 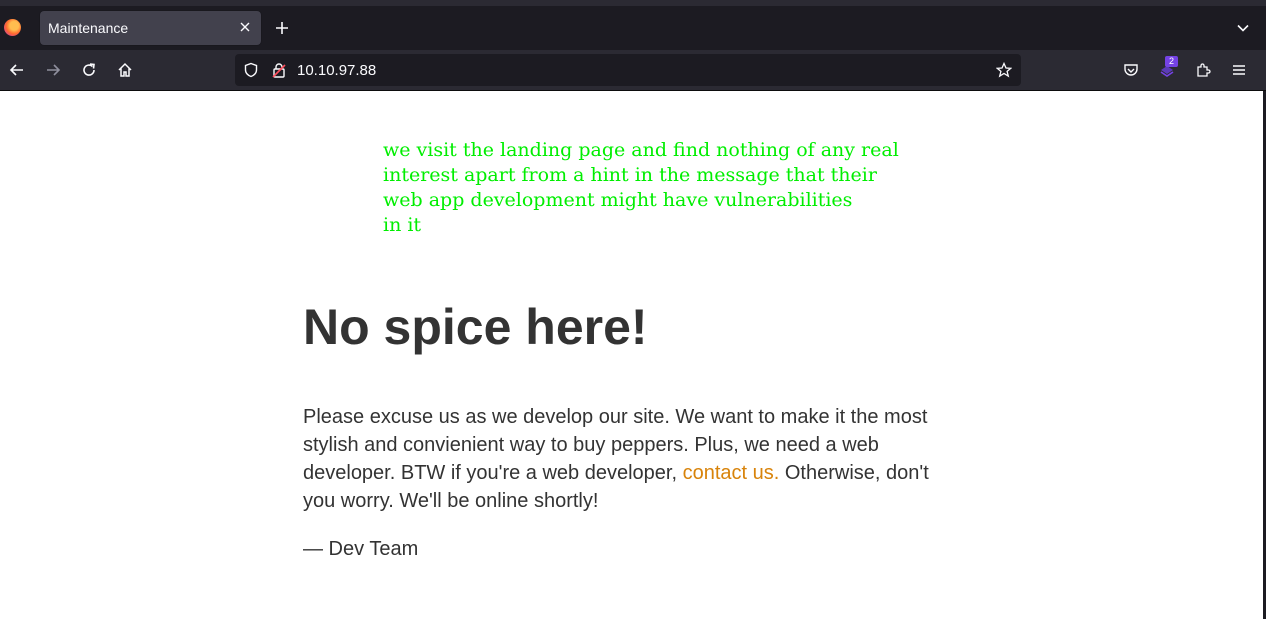 What do you see at coordinates (53, 70) in the screenshot?
I see `forward-arrow-icon` at bounding box center [53, 70].